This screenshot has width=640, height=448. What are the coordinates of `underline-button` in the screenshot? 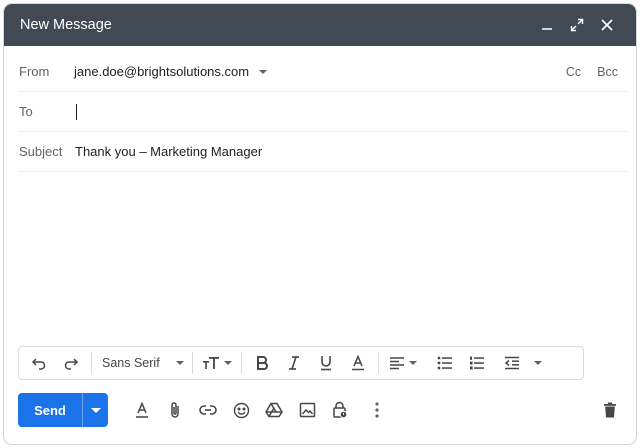 It's located at (326, 363).